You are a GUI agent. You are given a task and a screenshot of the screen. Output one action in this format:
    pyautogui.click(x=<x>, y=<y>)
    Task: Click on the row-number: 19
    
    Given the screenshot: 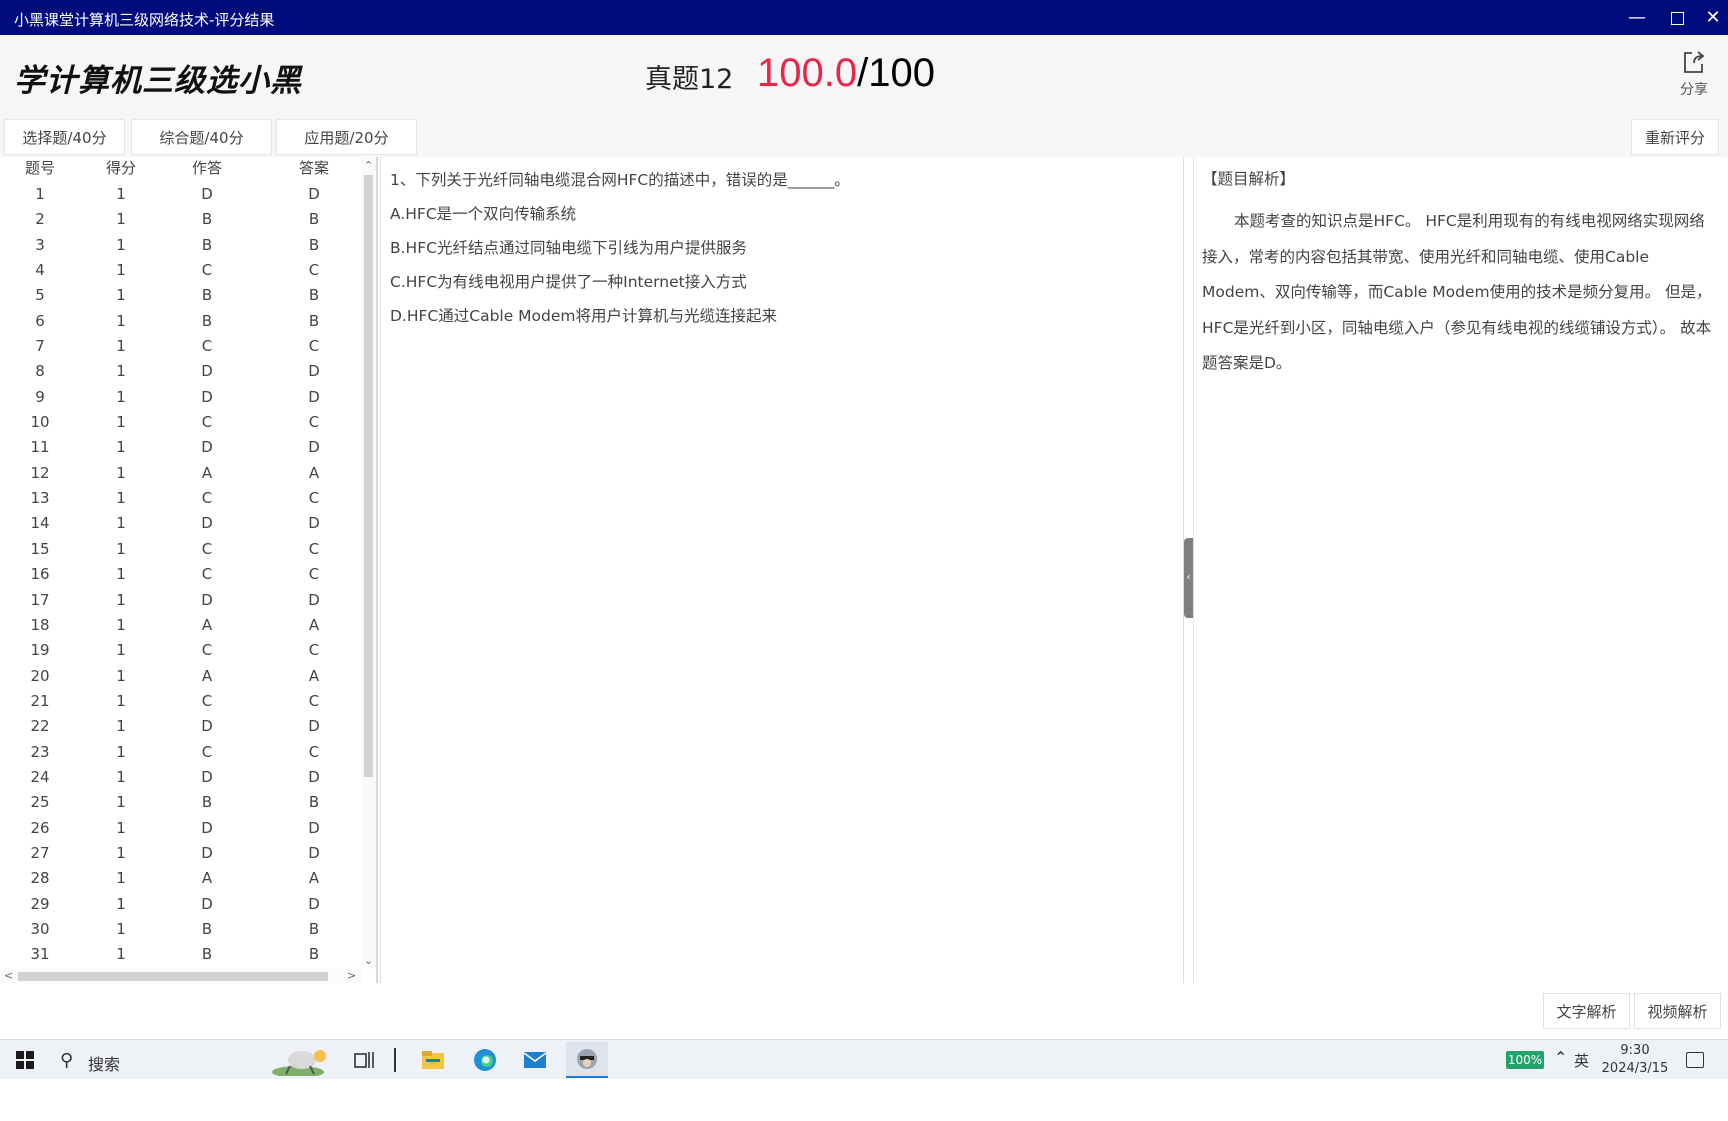 What is the action you would take?
    pyautogui.click(x=40, y=650)
    